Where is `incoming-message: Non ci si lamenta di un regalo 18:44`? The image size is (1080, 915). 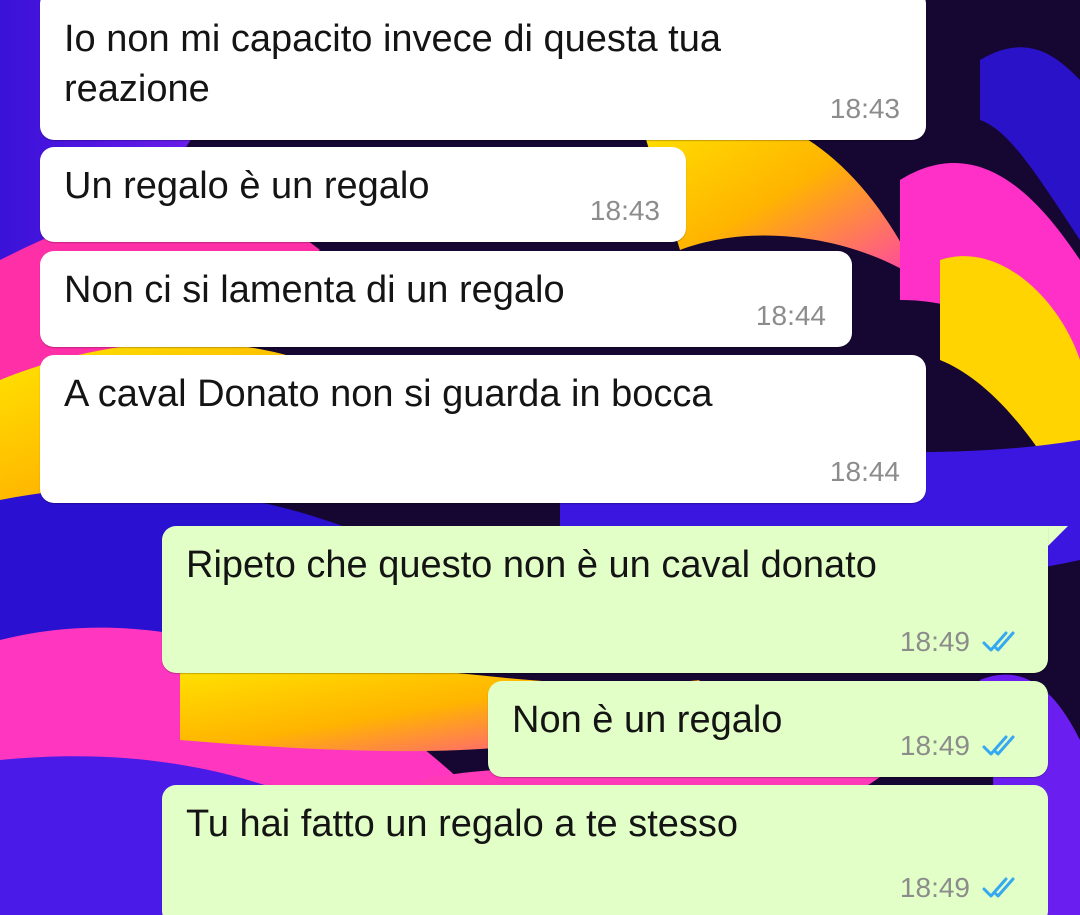 incoming-message: Non ci si lamenta di un regalo 18:44 is located at coordinates (446, 299).